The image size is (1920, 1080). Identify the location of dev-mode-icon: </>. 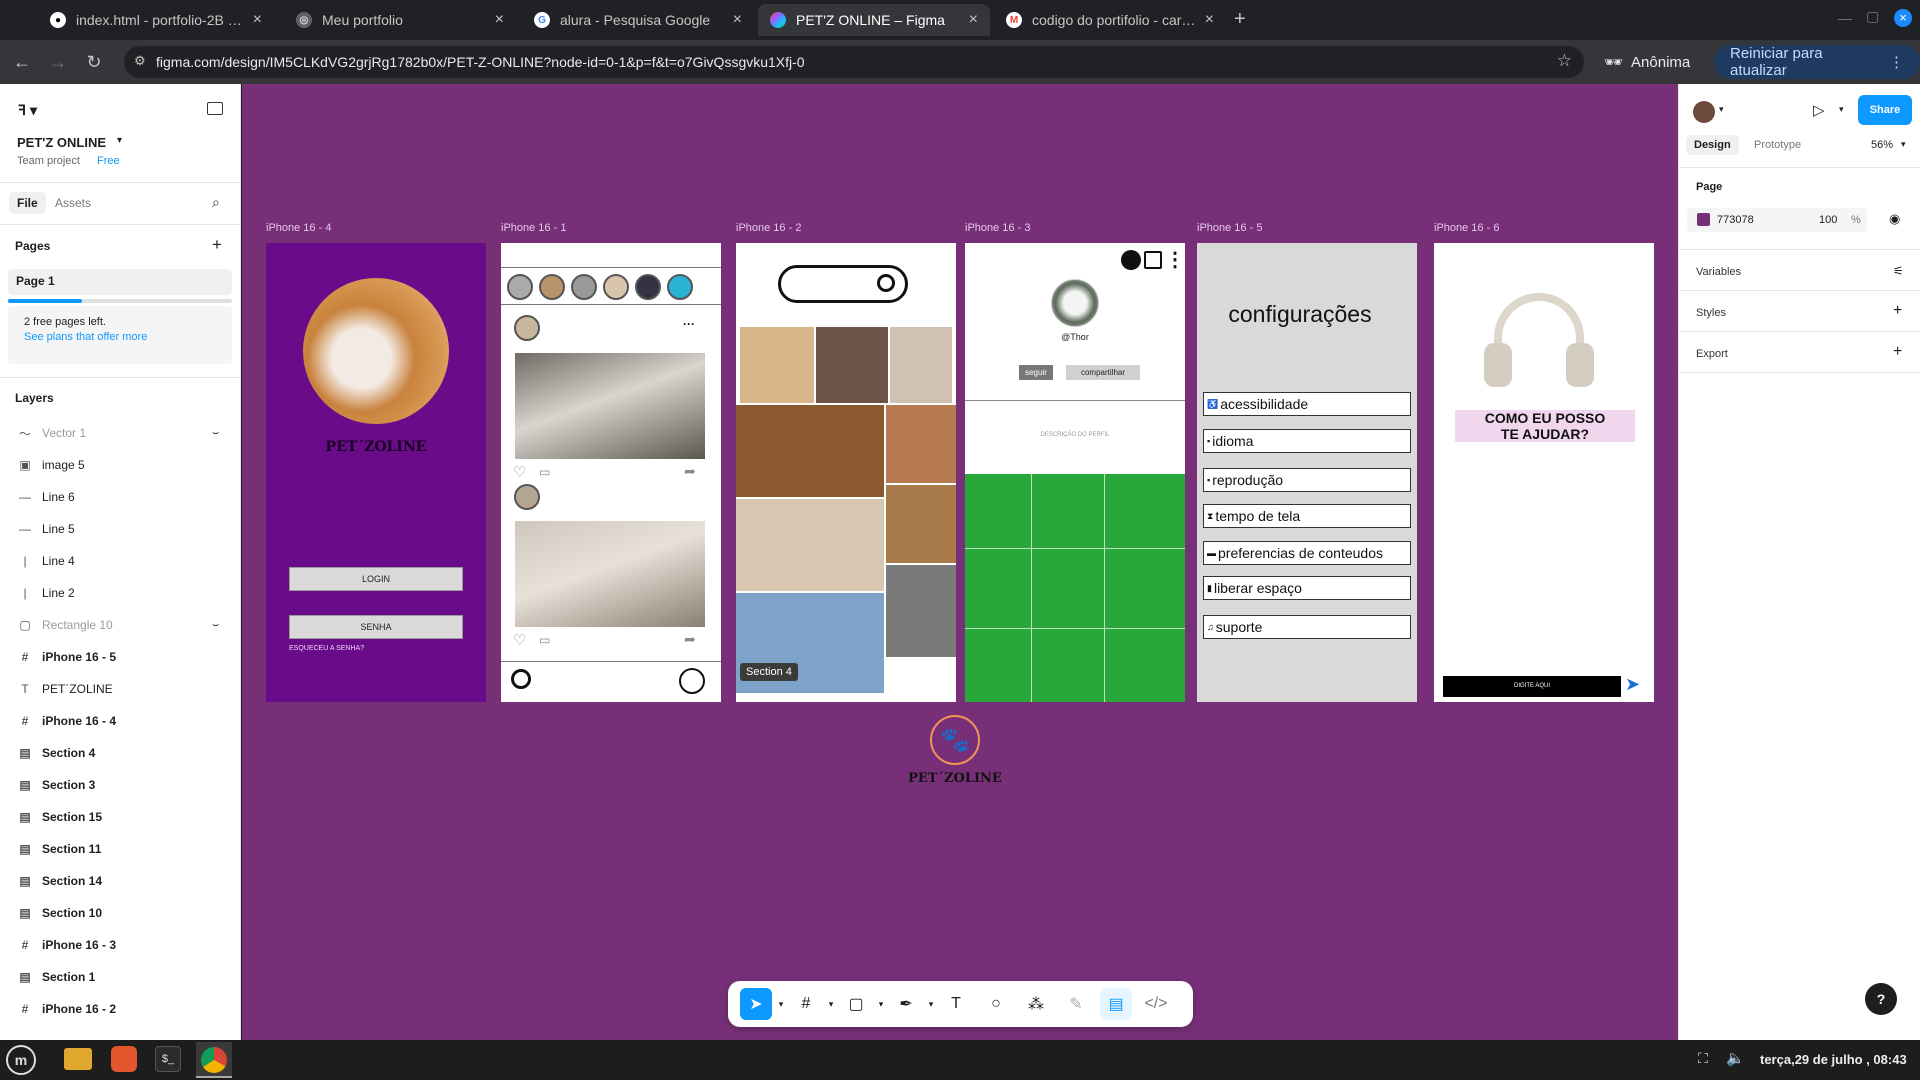
(1156, 1004).